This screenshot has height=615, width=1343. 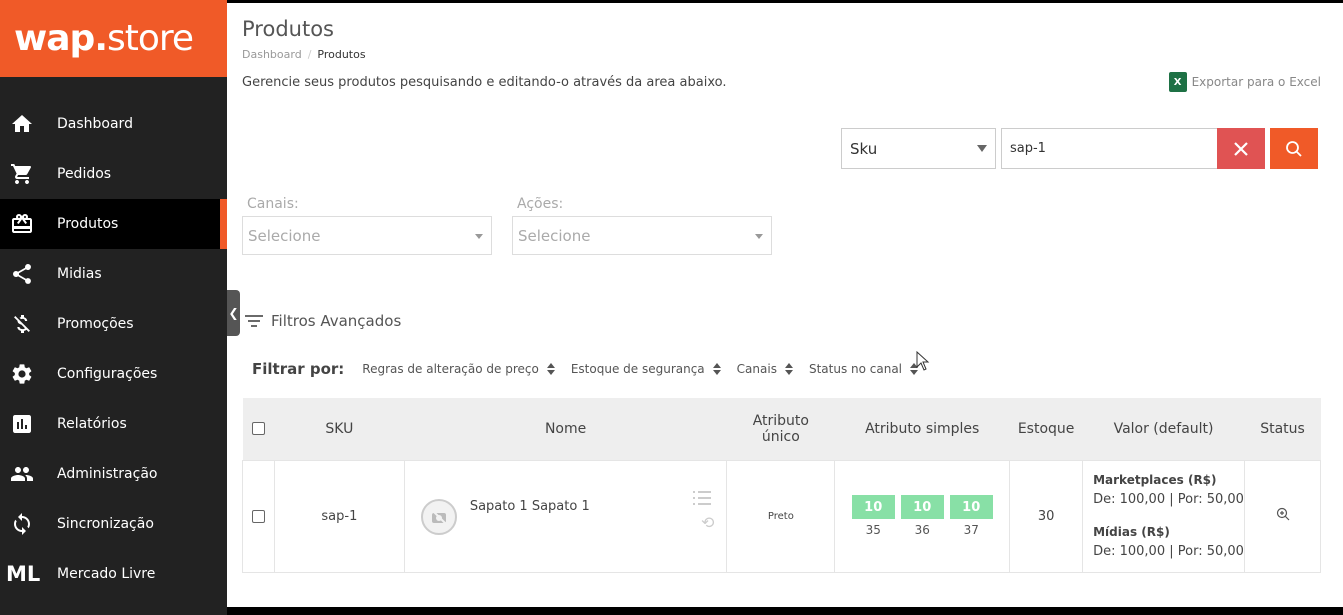 I want to click on bottom-bar, so click(x=785, y=611).